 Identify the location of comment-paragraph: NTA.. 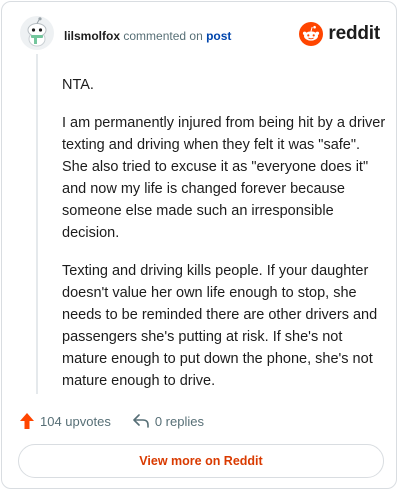
(78, 85).